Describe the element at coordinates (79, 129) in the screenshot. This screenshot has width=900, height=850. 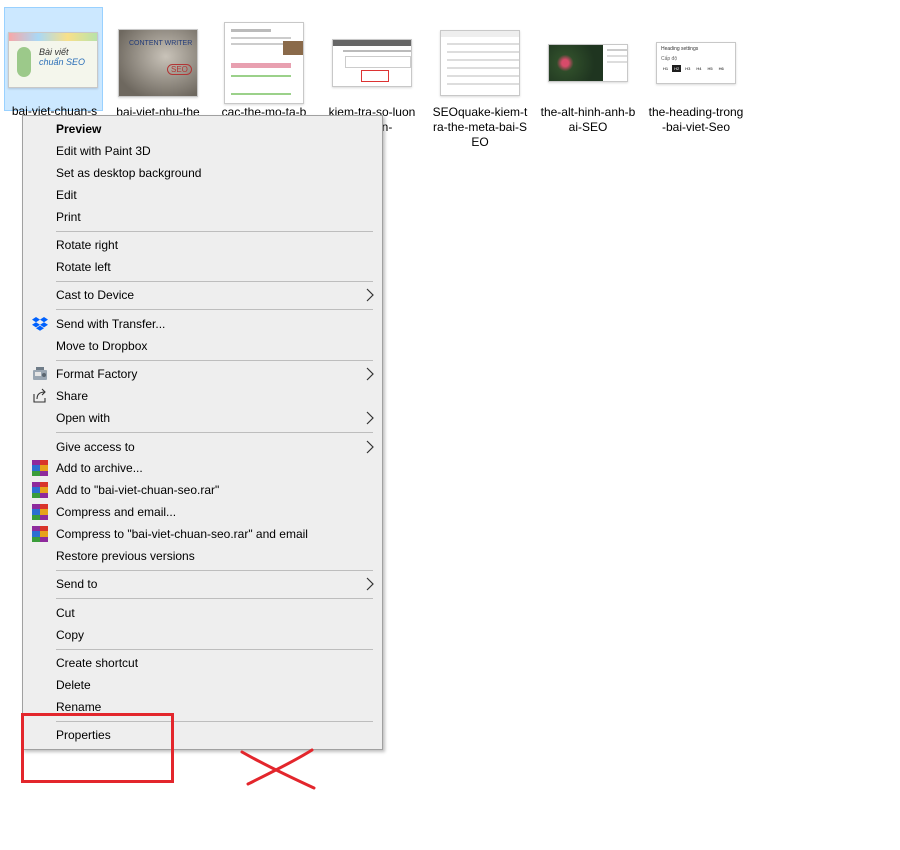
I see `menu-item-label: Preview` at that location.